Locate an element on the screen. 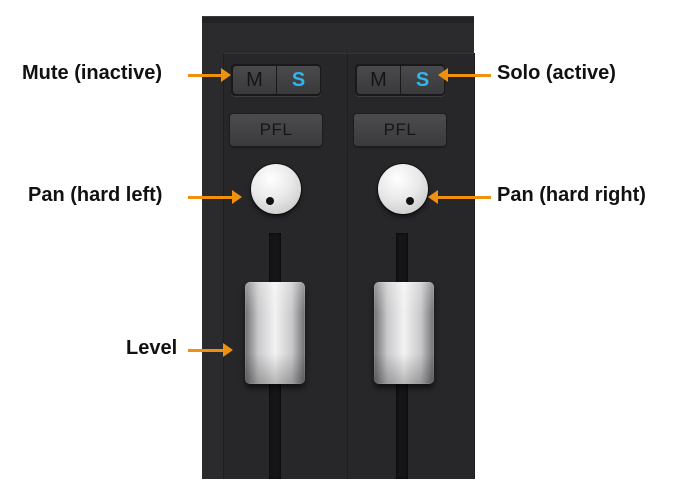 Image resolution: width=690 pixels, height=494 pixels. callout-pan-right-label: Pan (hard right) is located at coordinates (571, 195).